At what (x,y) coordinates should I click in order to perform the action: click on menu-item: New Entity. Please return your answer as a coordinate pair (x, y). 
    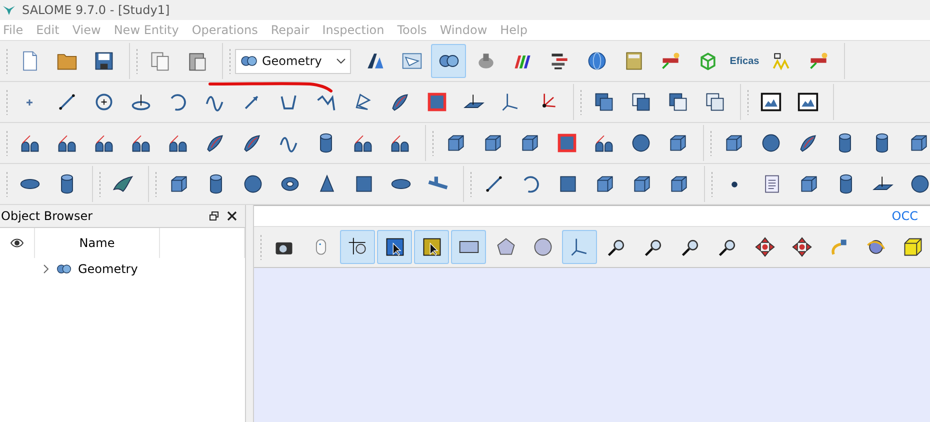
    Looking at the image, I should click on (148, 30).